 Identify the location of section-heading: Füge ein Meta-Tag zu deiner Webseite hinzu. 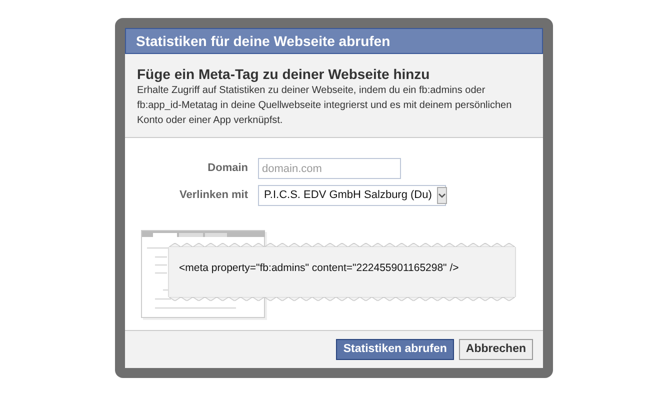
(284, 74).